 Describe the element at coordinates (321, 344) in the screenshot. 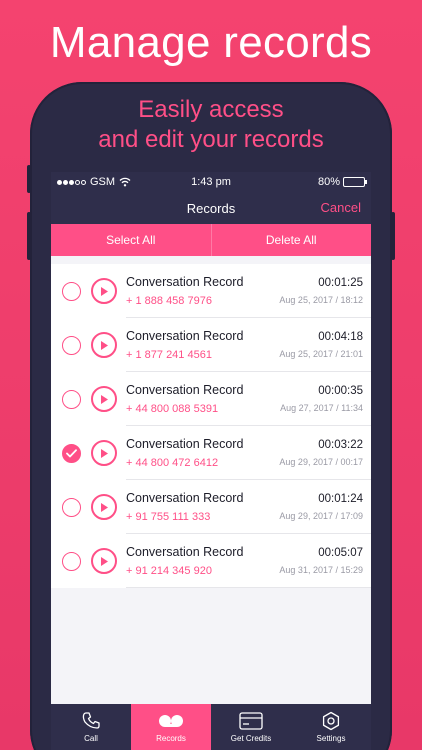

I see `record-right: 00:04:18 Aug 25, 2017 / 21:01` at that location.